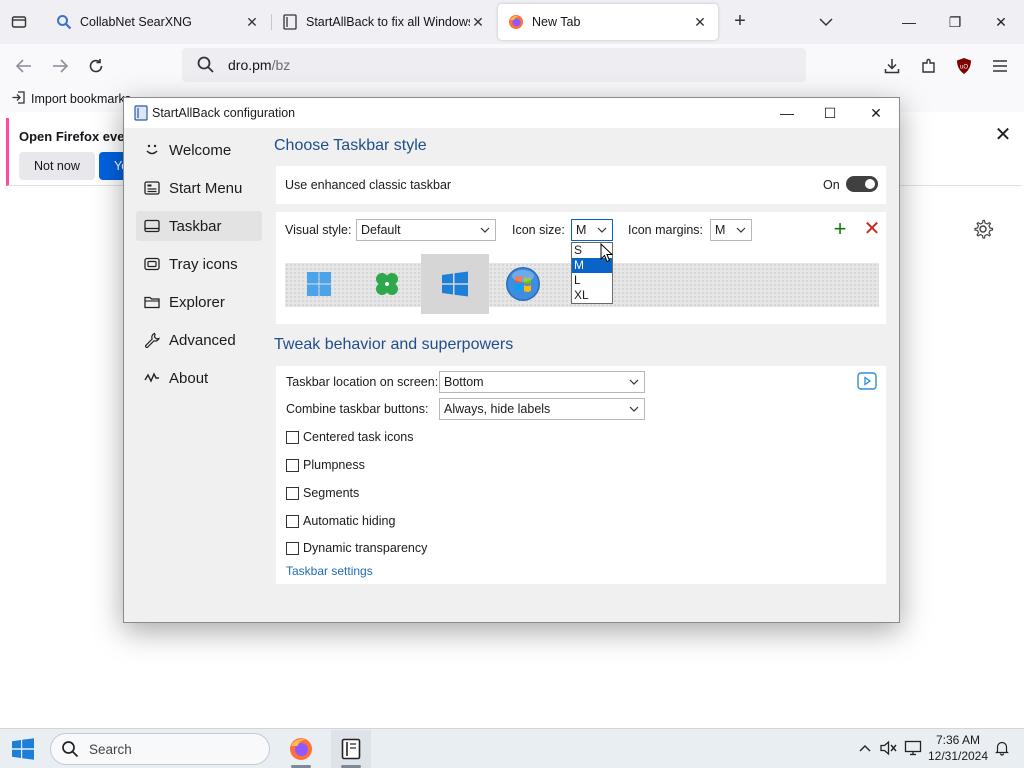 The height and width of the screenshot is (768, 1024). I want to click on tab-new-tab: New Tab ✕, so click(608, 22).